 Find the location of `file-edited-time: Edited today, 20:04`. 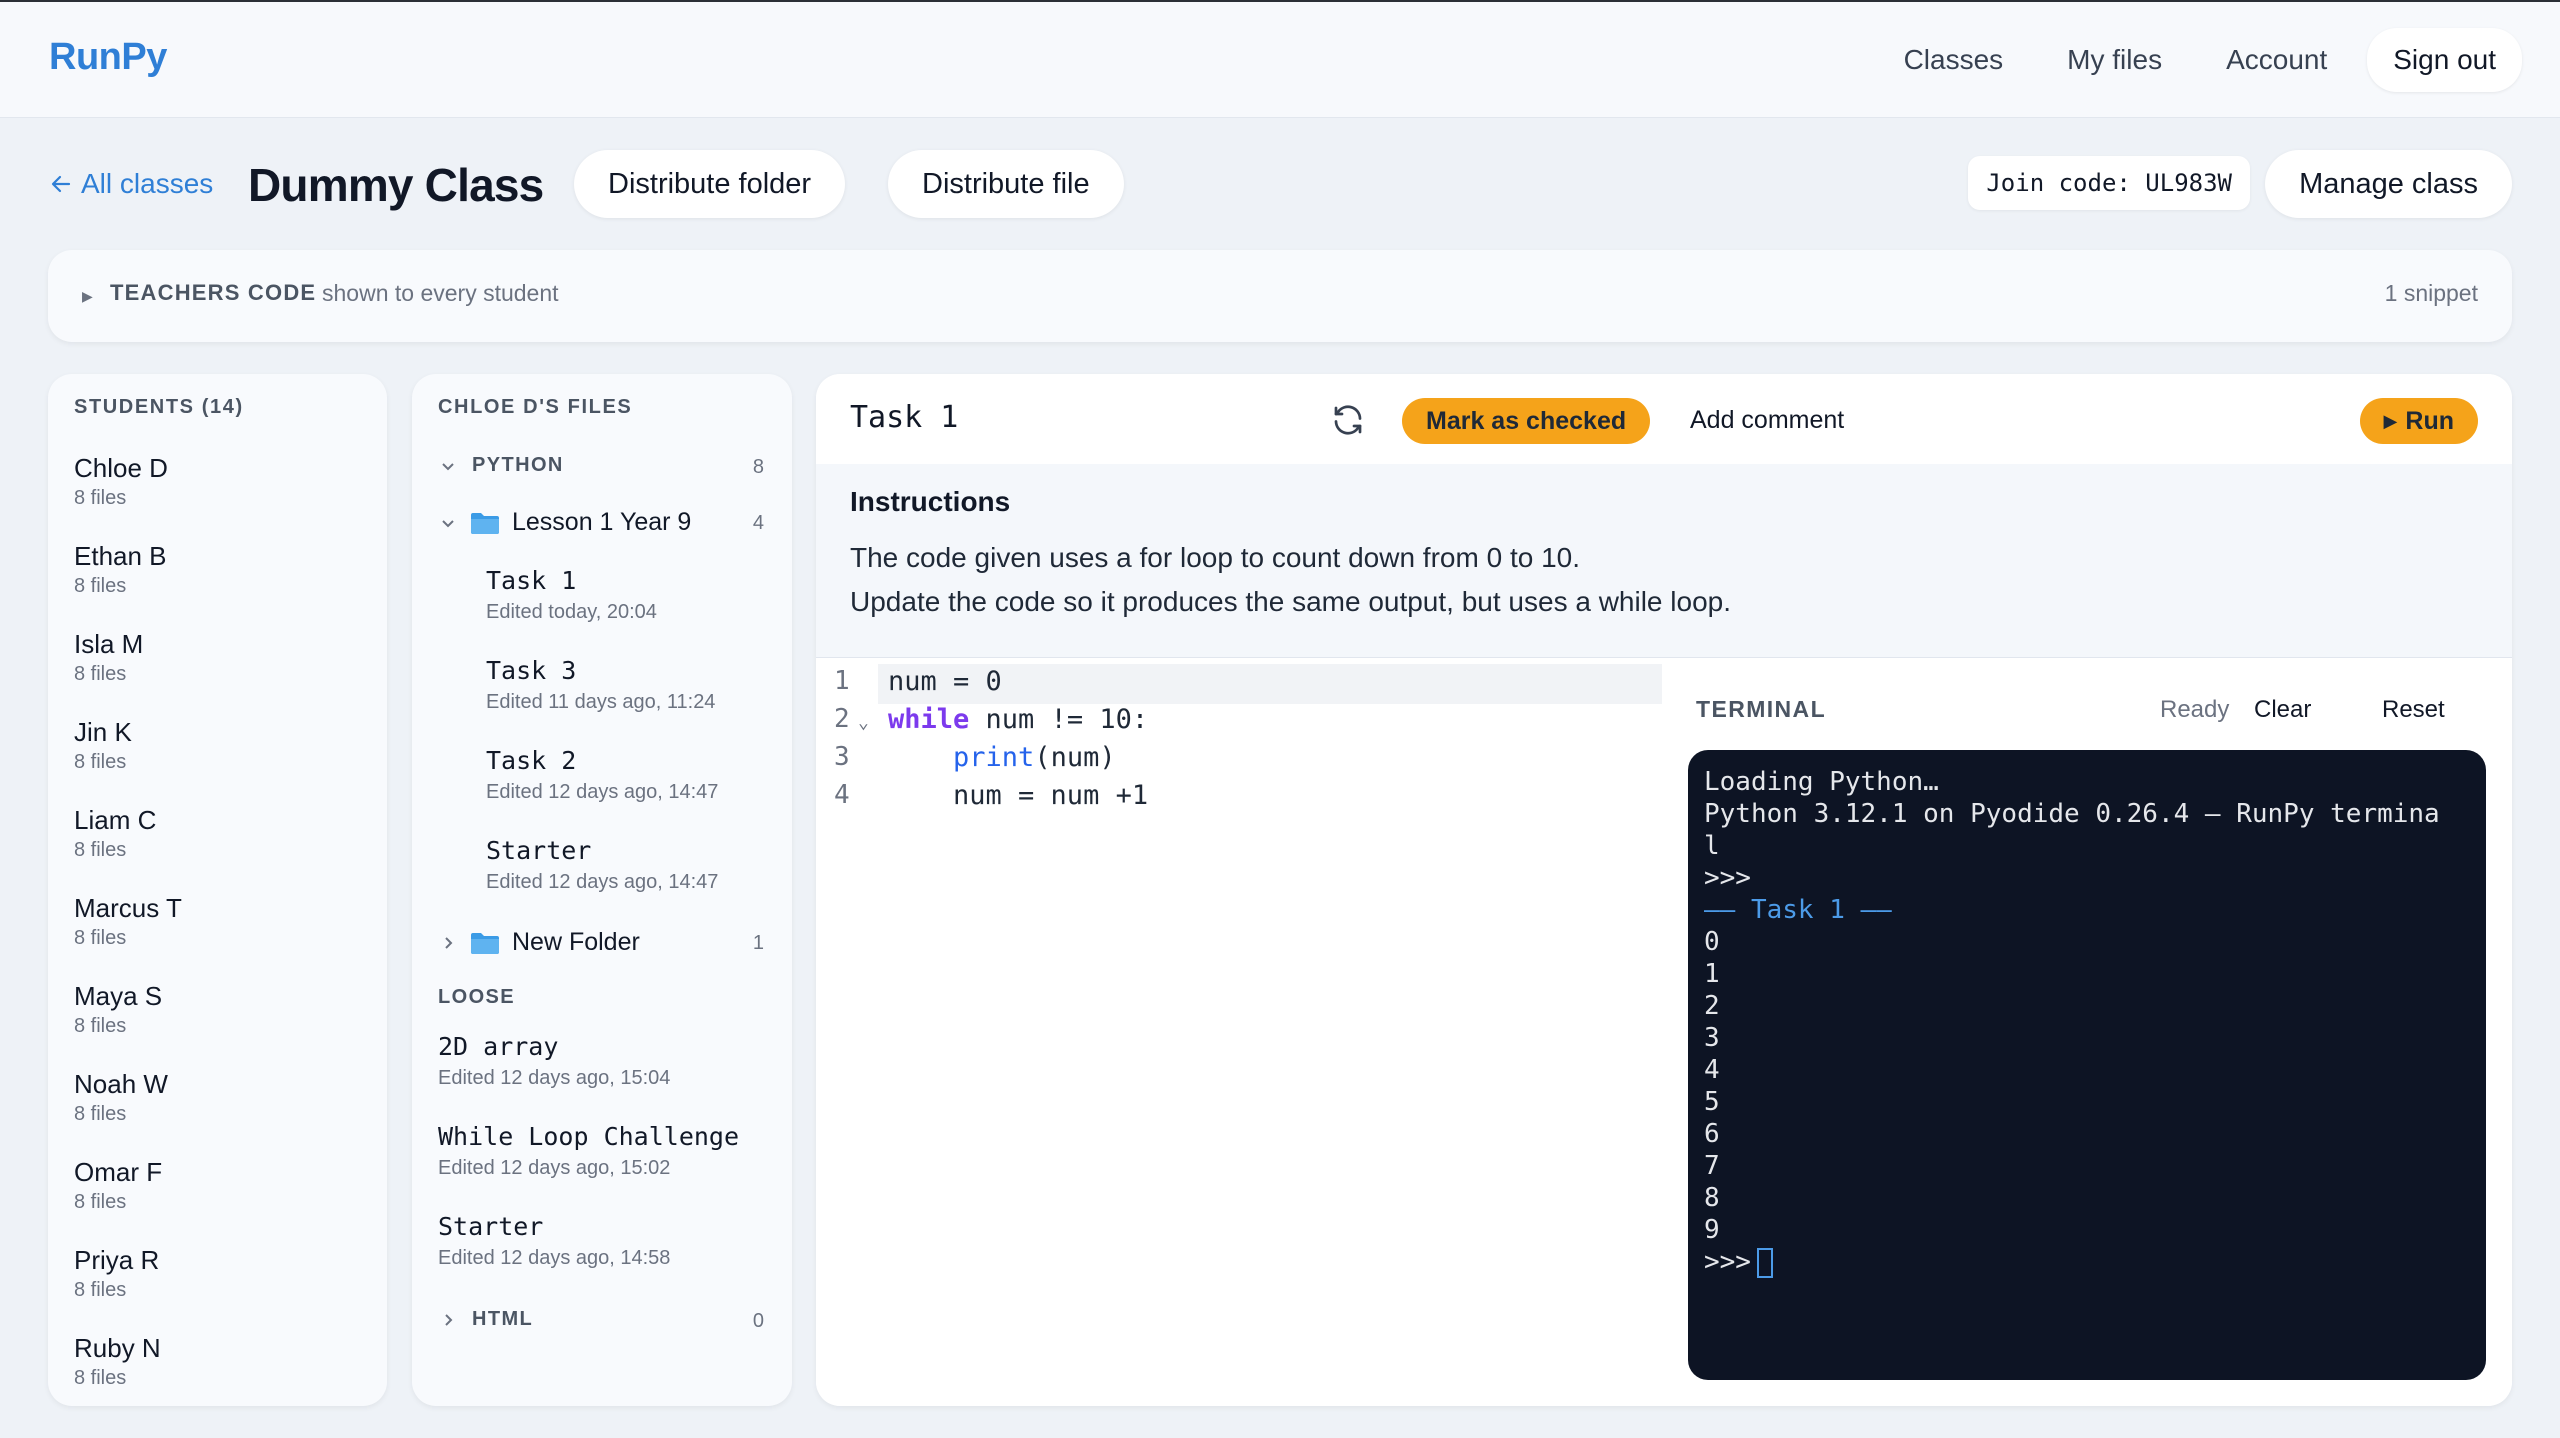

file-edited-time: Edited today, 20:04 is located at coordinates (571, 612).